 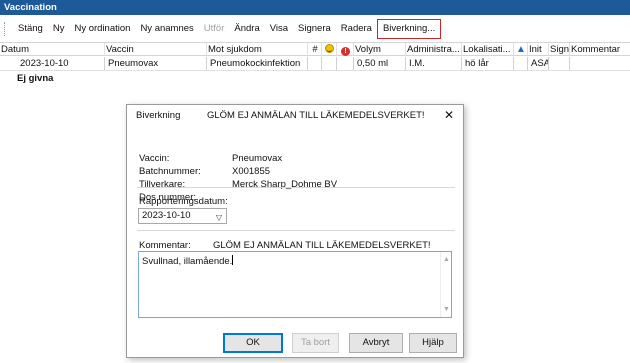 What do you see at coordinates (538, 63) in the screenshot?
I see `cell-init: ASA` at bounding box center [538, 63].